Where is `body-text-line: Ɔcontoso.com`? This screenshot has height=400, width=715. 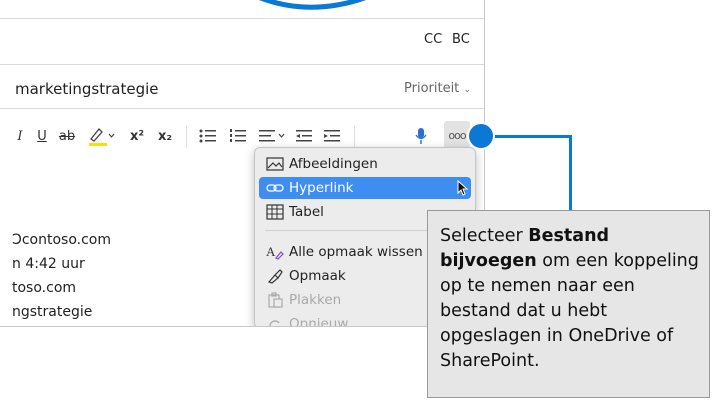 body-text-line: Ɔcontoso.com is located at coordinates (61, 240).